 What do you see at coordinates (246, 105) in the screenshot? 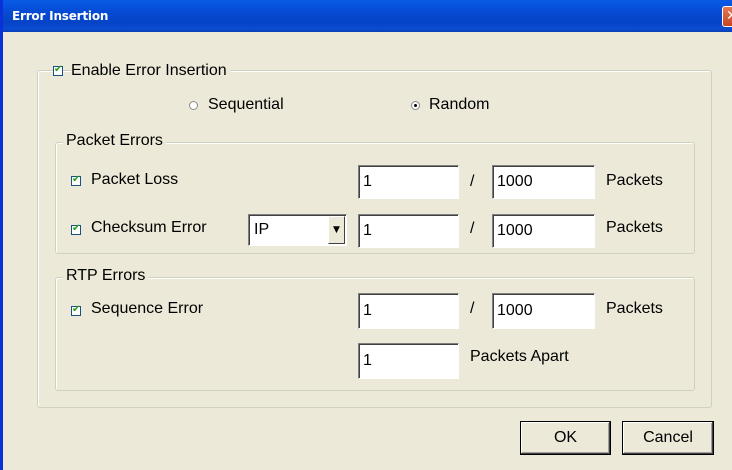
I see `sequential-label: Sequential` at bounding box center [246, 105].